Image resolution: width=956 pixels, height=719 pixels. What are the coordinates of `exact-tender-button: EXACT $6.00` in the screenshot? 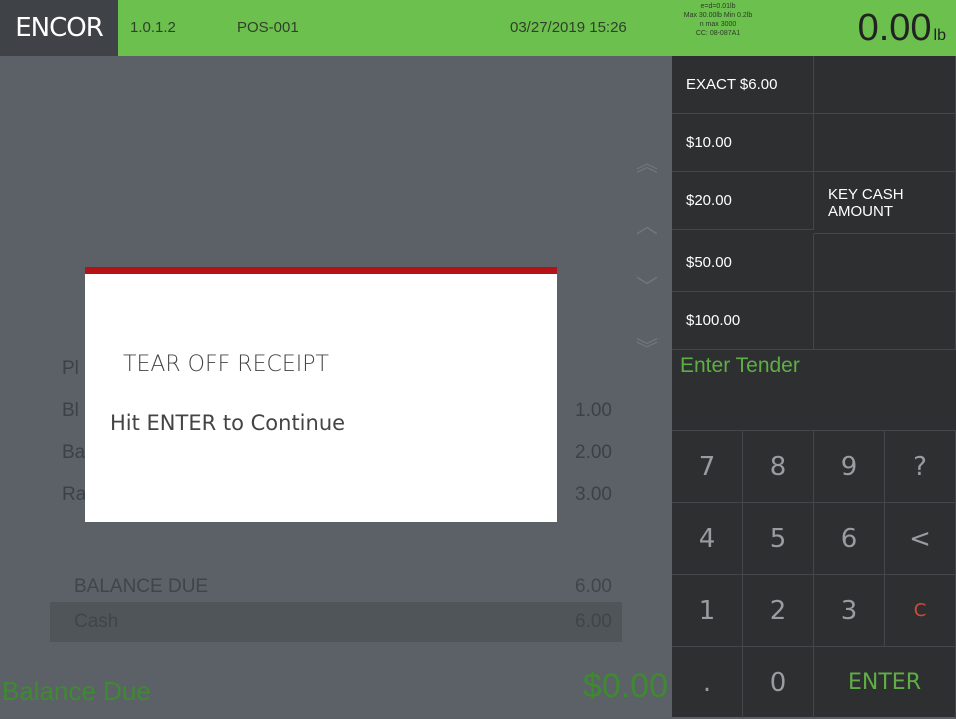 It's located at (743, 85).